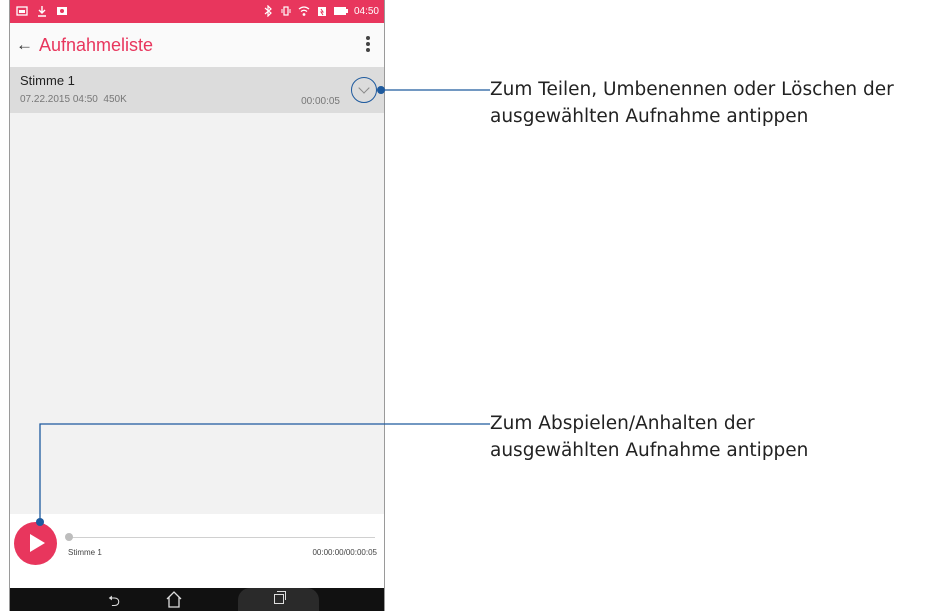  I want to click on playback-bar: Stimme 1 00:00:00/00:00:05, so click(197, 551).